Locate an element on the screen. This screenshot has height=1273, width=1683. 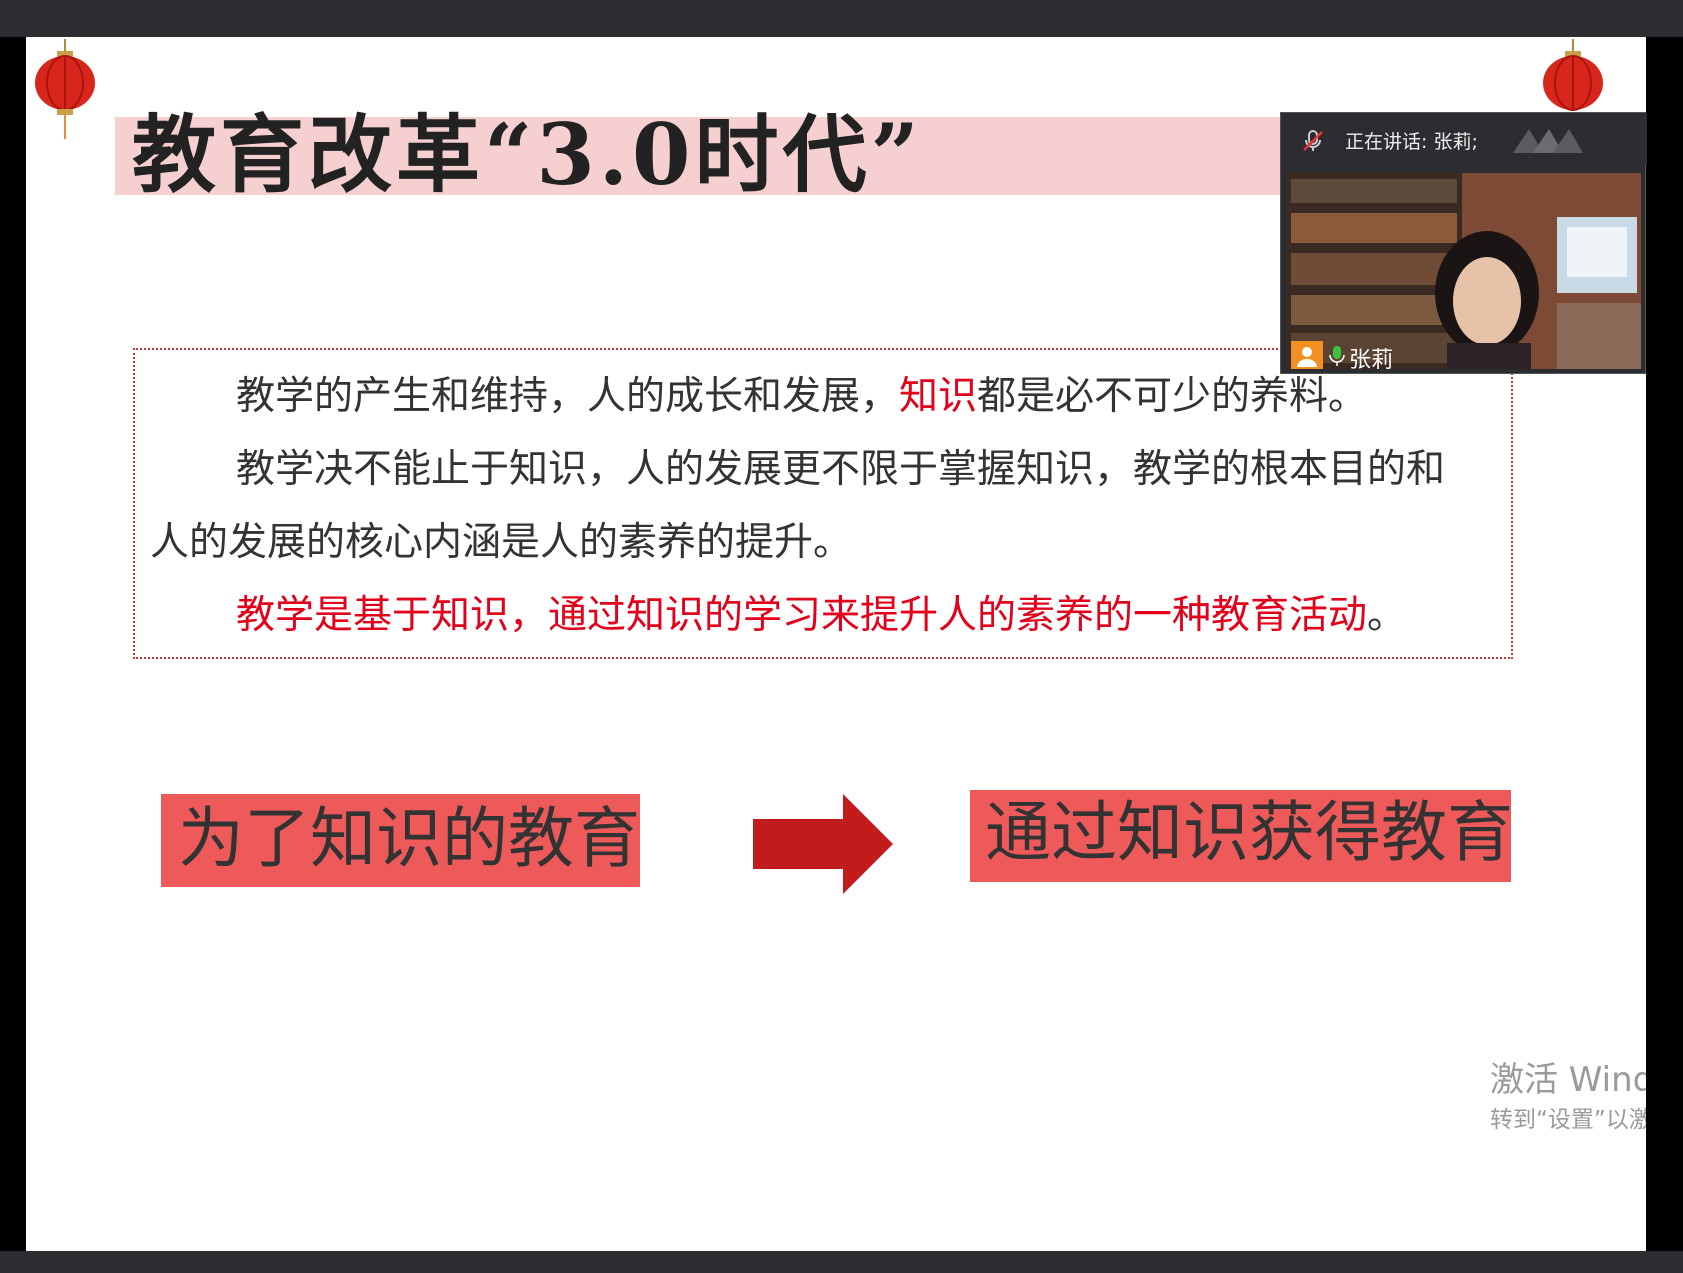
paragraph-3: 教学是基于知识，通过知识的学习来提升人的素养的一种教育活动。 is located at coordinates (821, 616).